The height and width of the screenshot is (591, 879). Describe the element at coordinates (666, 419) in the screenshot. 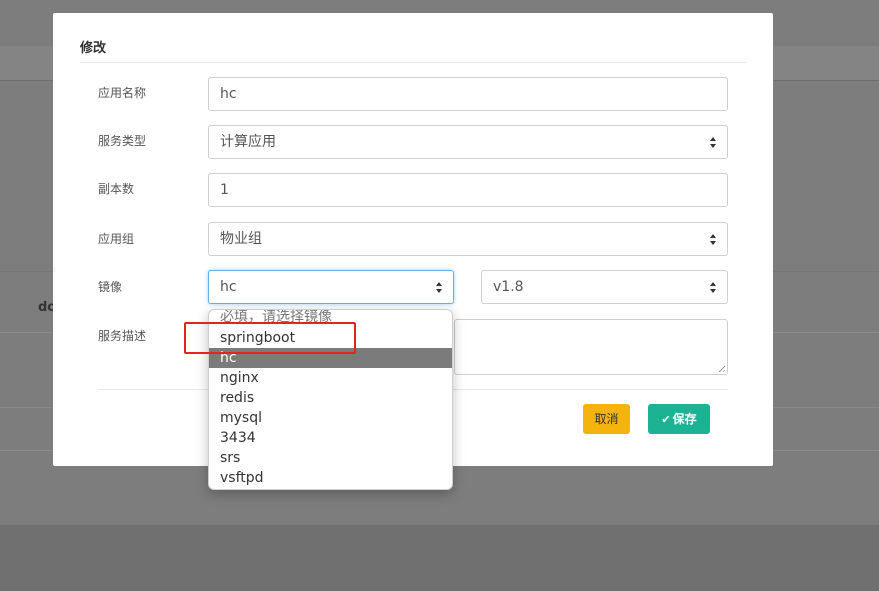

I see `check-icon: ✔` at that location.